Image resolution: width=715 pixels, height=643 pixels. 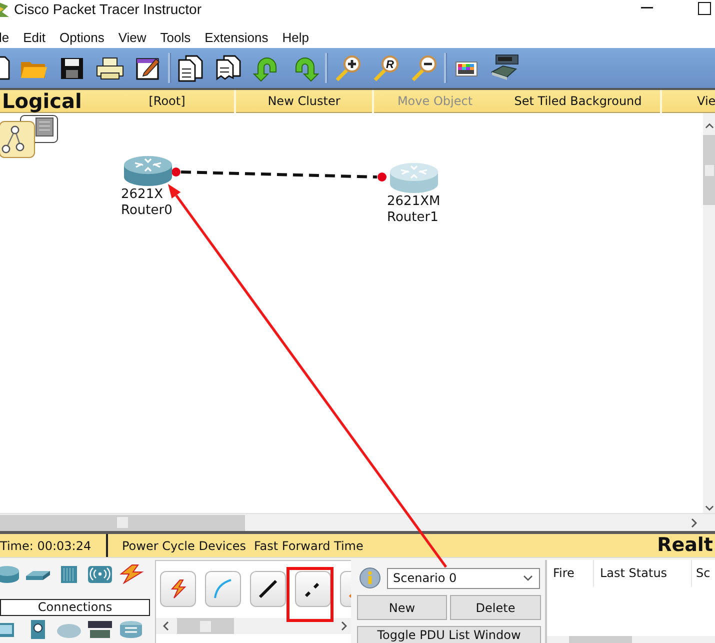 What do you see at coordinates (175, 38) in the screenshot?
I see `menu-item: Tools` at bounding box center [175, 38].